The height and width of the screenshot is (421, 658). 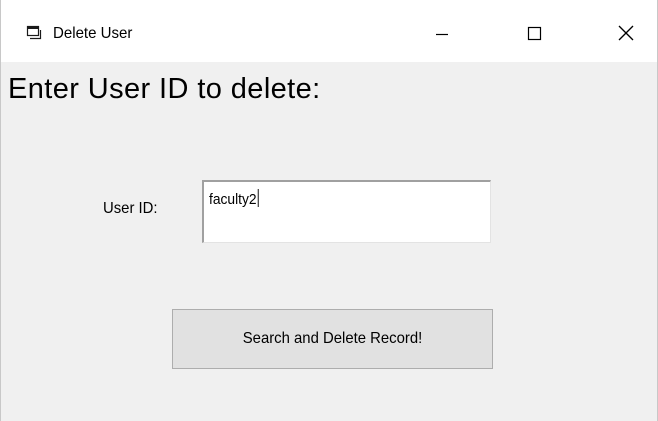 I want to click on instruction-heading: Enter User ID to delete:, so click(x=164, y=89).